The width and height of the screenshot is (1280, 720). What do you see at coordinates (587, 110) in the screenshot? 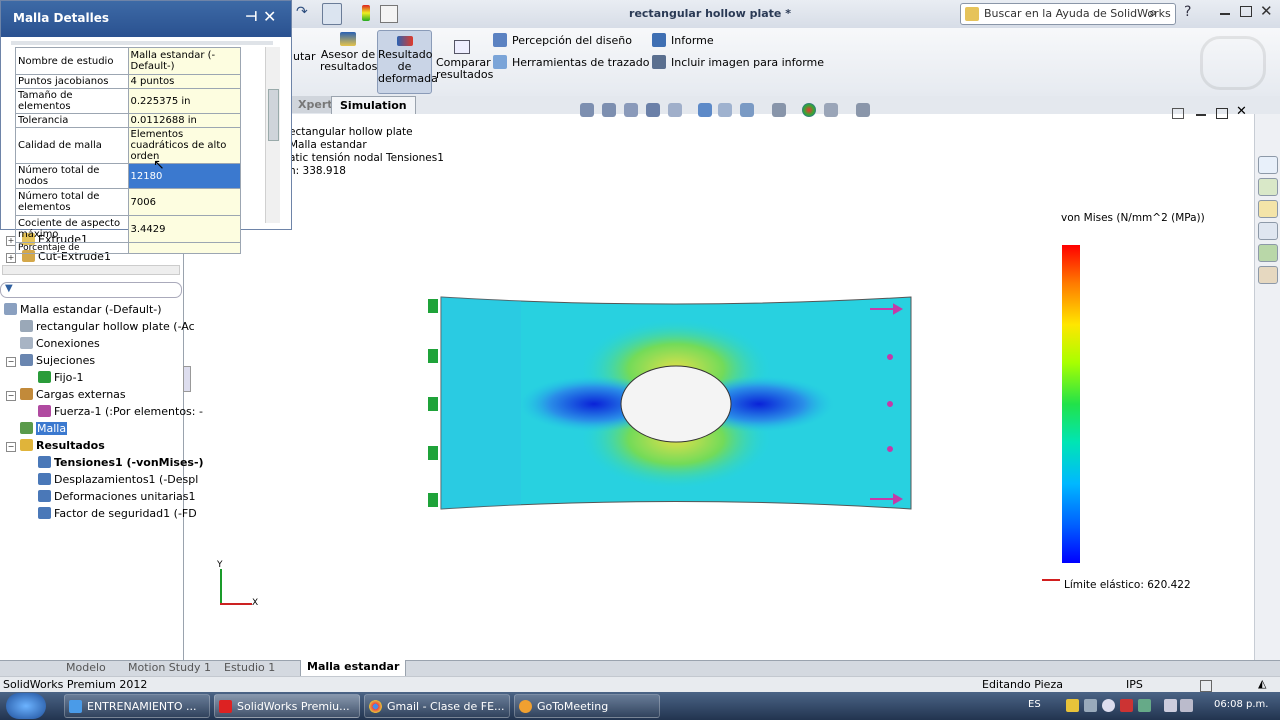
I see `zoom-fit-icon` at bounding box center [587, 110].